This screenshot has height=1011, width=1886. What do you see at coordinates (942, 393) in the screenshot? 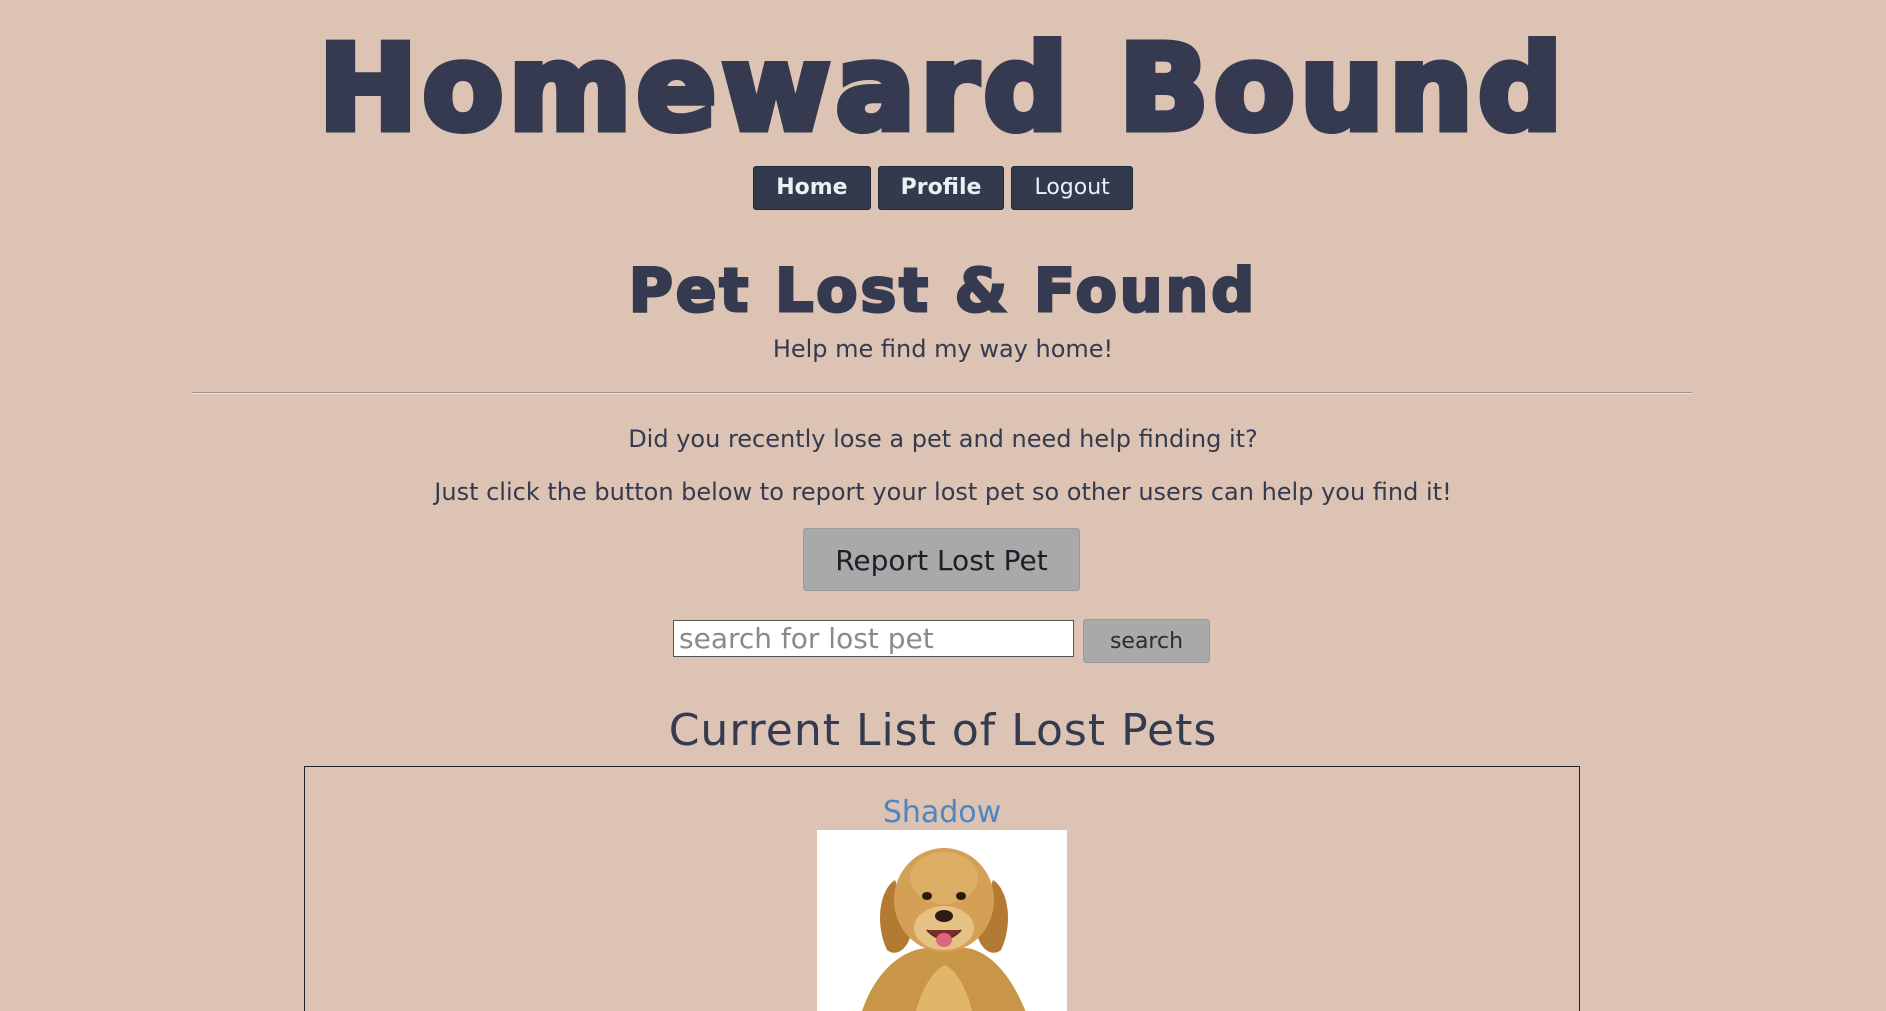
I see `section-divider` at bounding box center [942, 393].